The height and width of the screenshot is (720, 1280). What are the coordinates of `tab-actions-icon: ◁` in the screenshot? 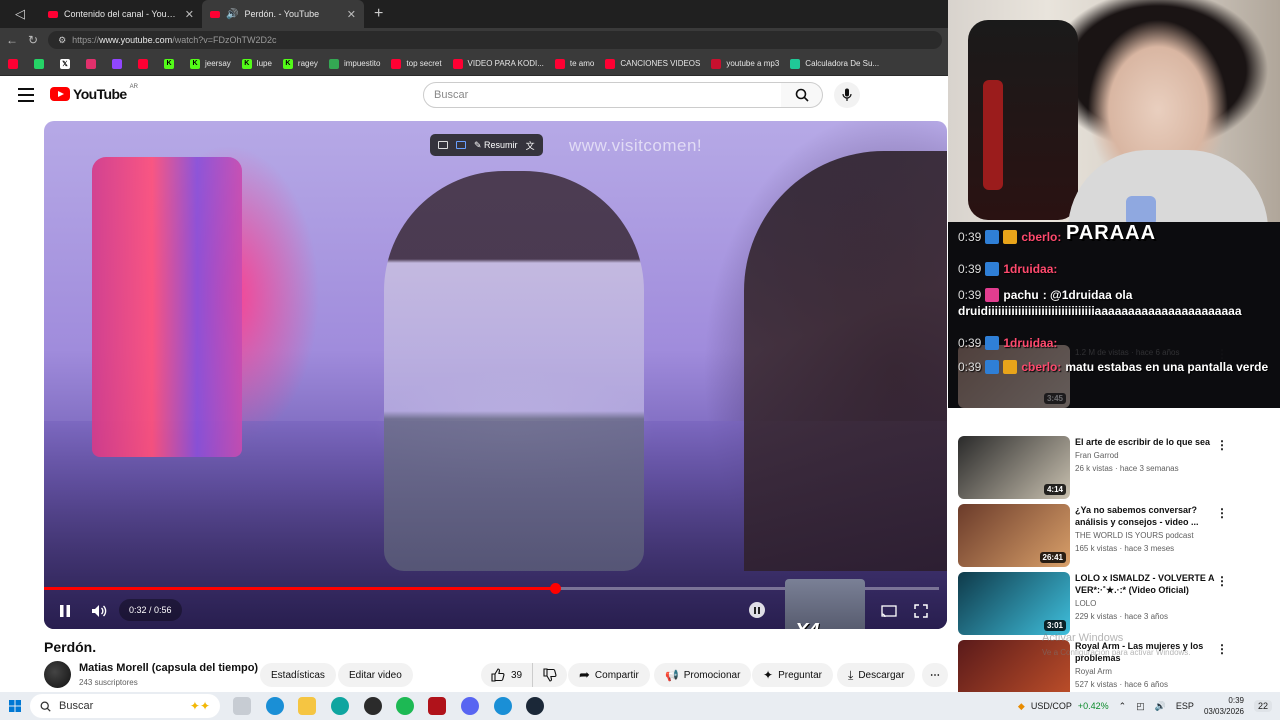 It's located at (20, 14).